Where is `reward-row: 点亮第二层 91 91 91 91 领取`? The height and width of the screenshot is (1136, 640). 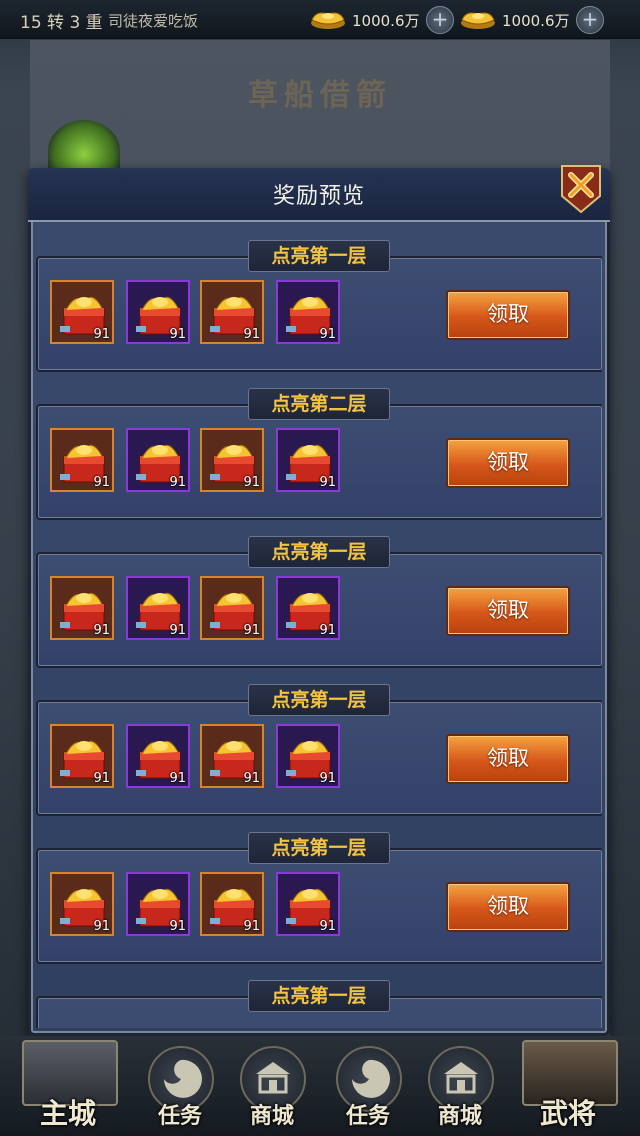 reward-row: 点亮第二层 91 91 91 91 领取 is located at coordinates (319, 454).